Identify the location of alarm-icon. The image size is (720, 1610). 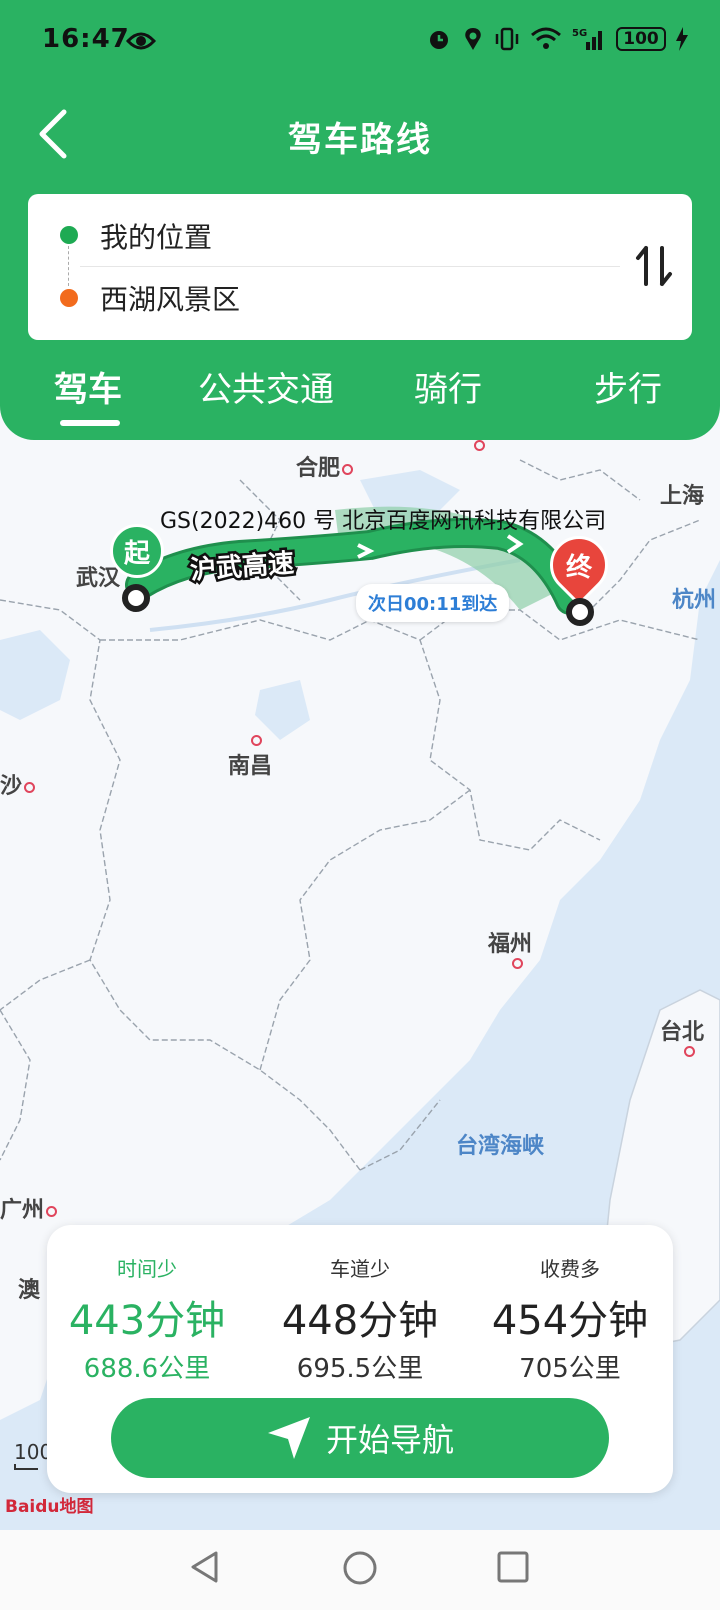
(439, 40).